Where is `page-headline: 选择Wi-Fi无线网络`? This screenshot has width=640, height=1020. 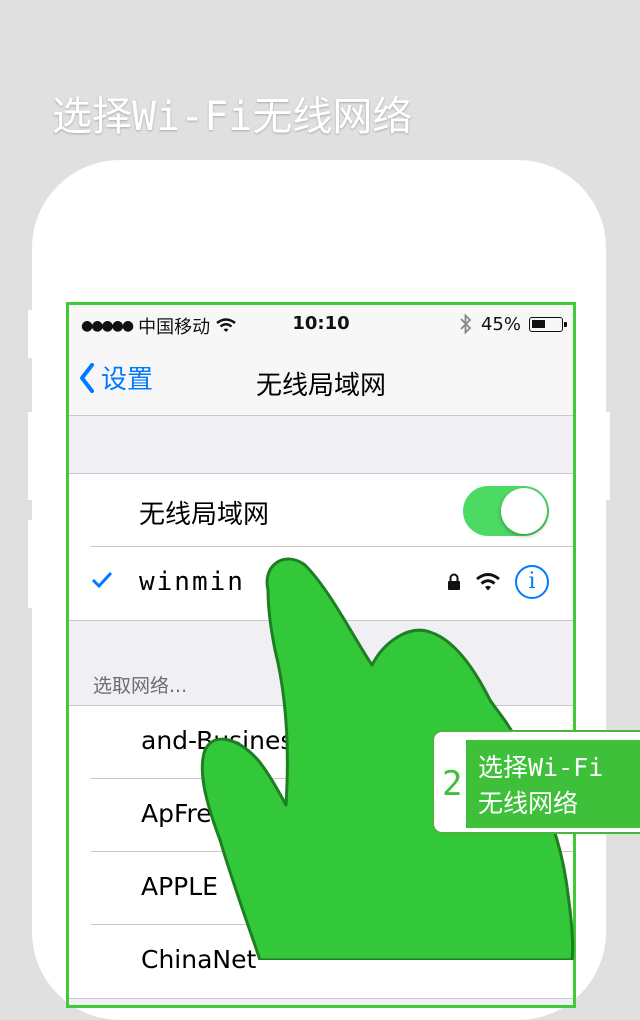
page-headline: 选择Wi-Fi无线网络 is located at coordinates (232, 117).